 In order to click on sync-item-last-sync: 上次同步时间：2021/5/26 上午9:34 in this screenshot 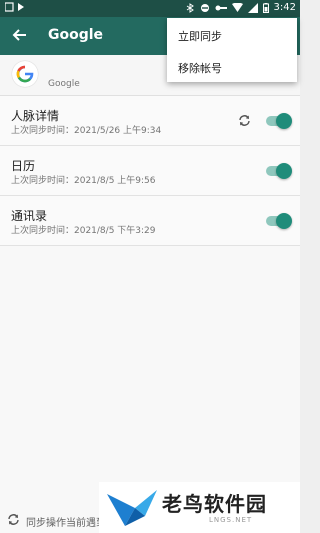, I will do `click(86, 131)`.